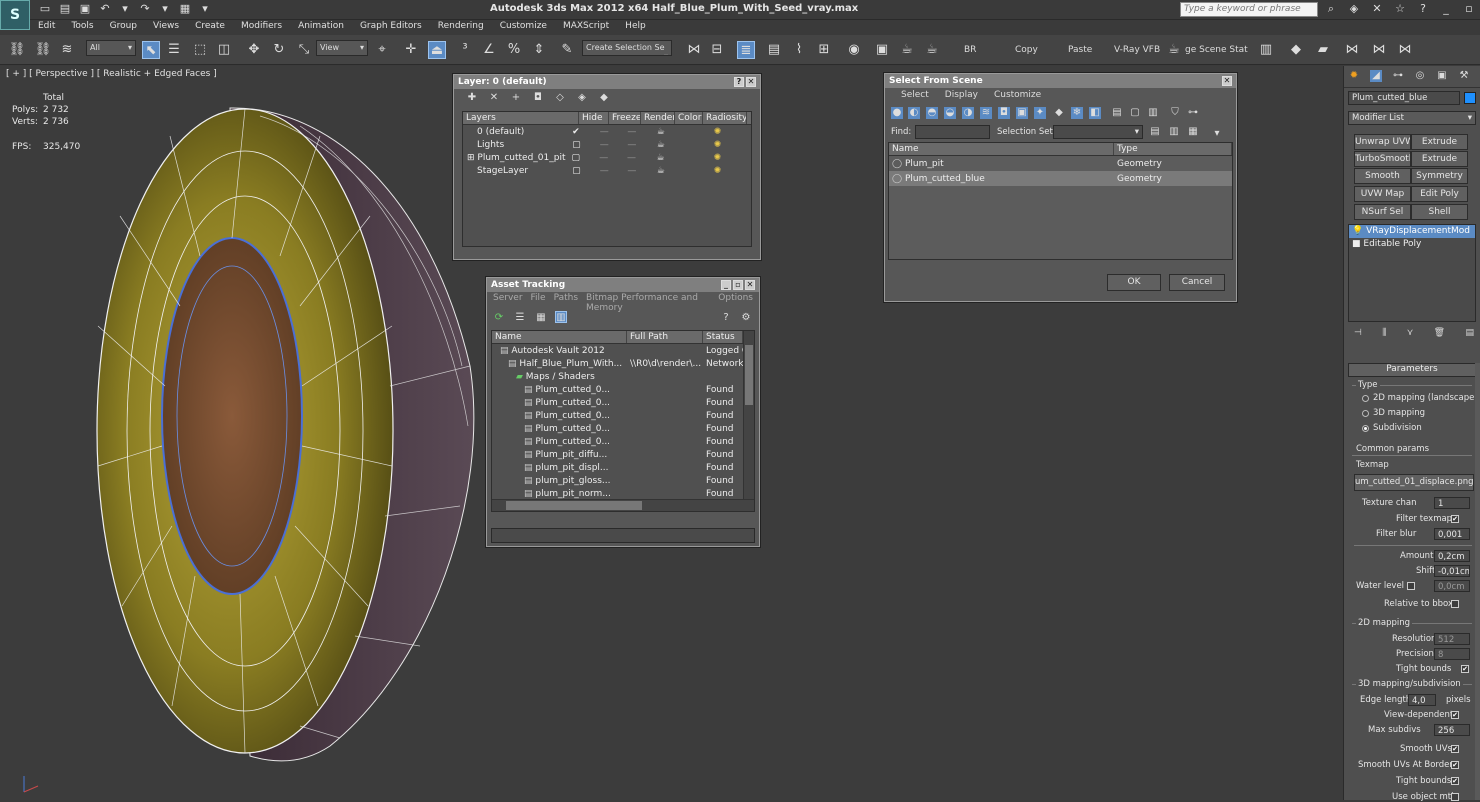 The image size is (1480, 802). What do you see at coordinates (15, 15) in the screenshot?
I see `app-logo-icon: S` at bounding box center [15, 15].